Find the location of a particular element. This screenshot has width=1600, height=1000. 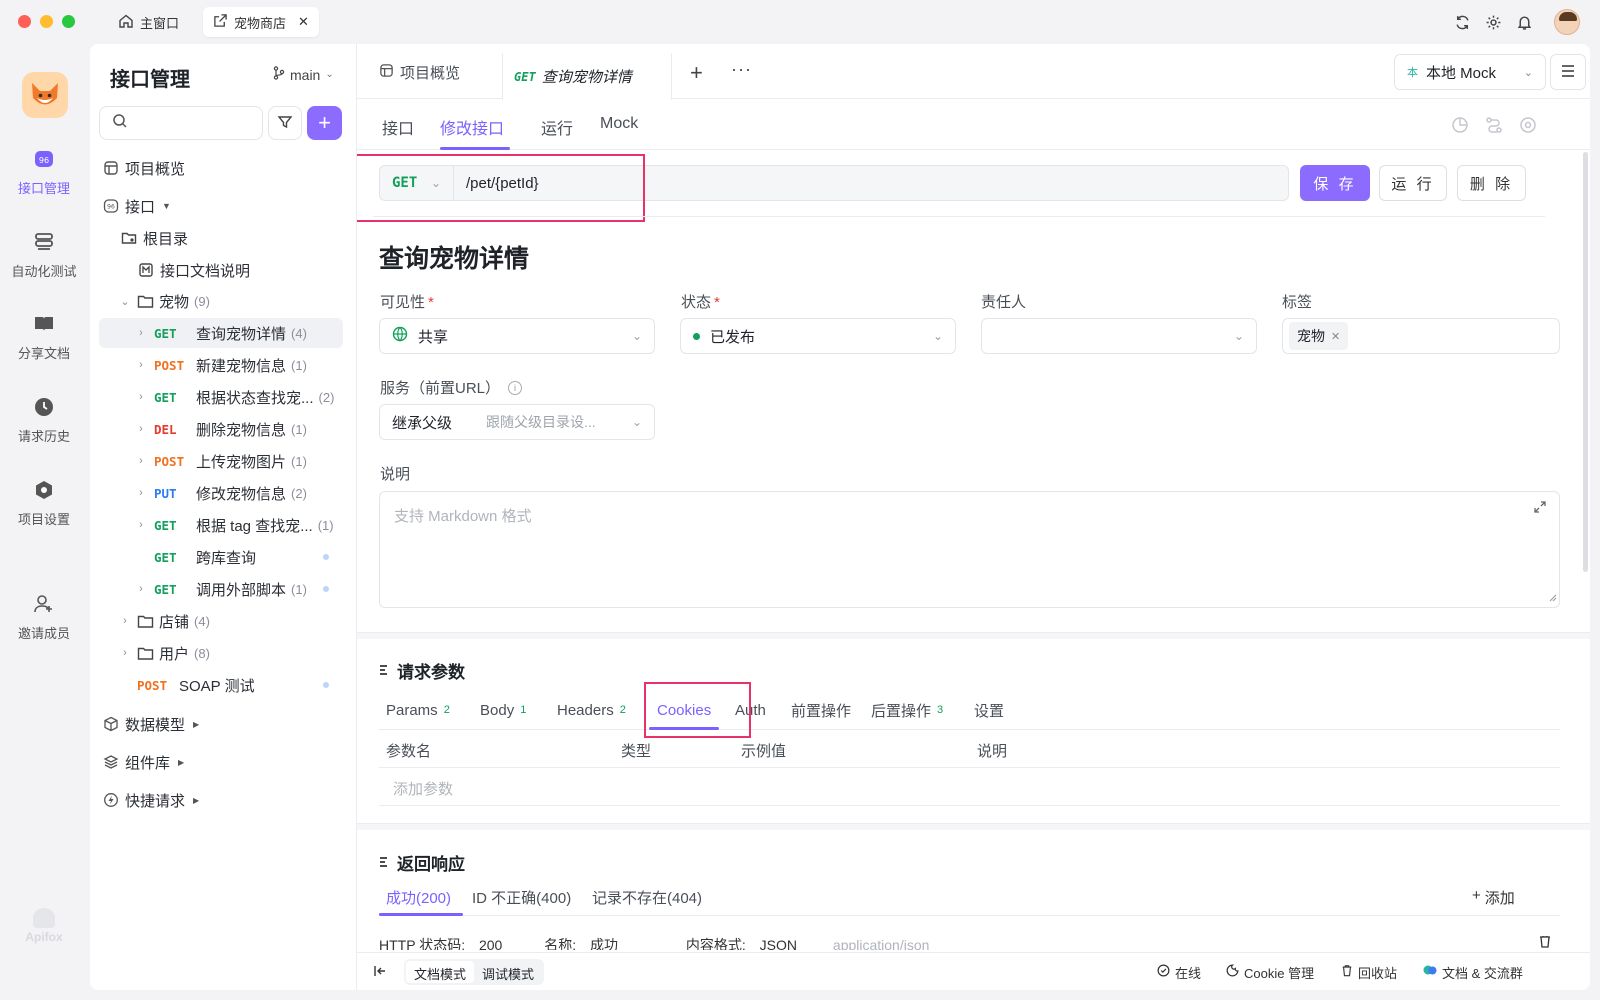

sidebar-folder-pets: ⌄ 宠物 (9) is located at coordinates (223, 301).